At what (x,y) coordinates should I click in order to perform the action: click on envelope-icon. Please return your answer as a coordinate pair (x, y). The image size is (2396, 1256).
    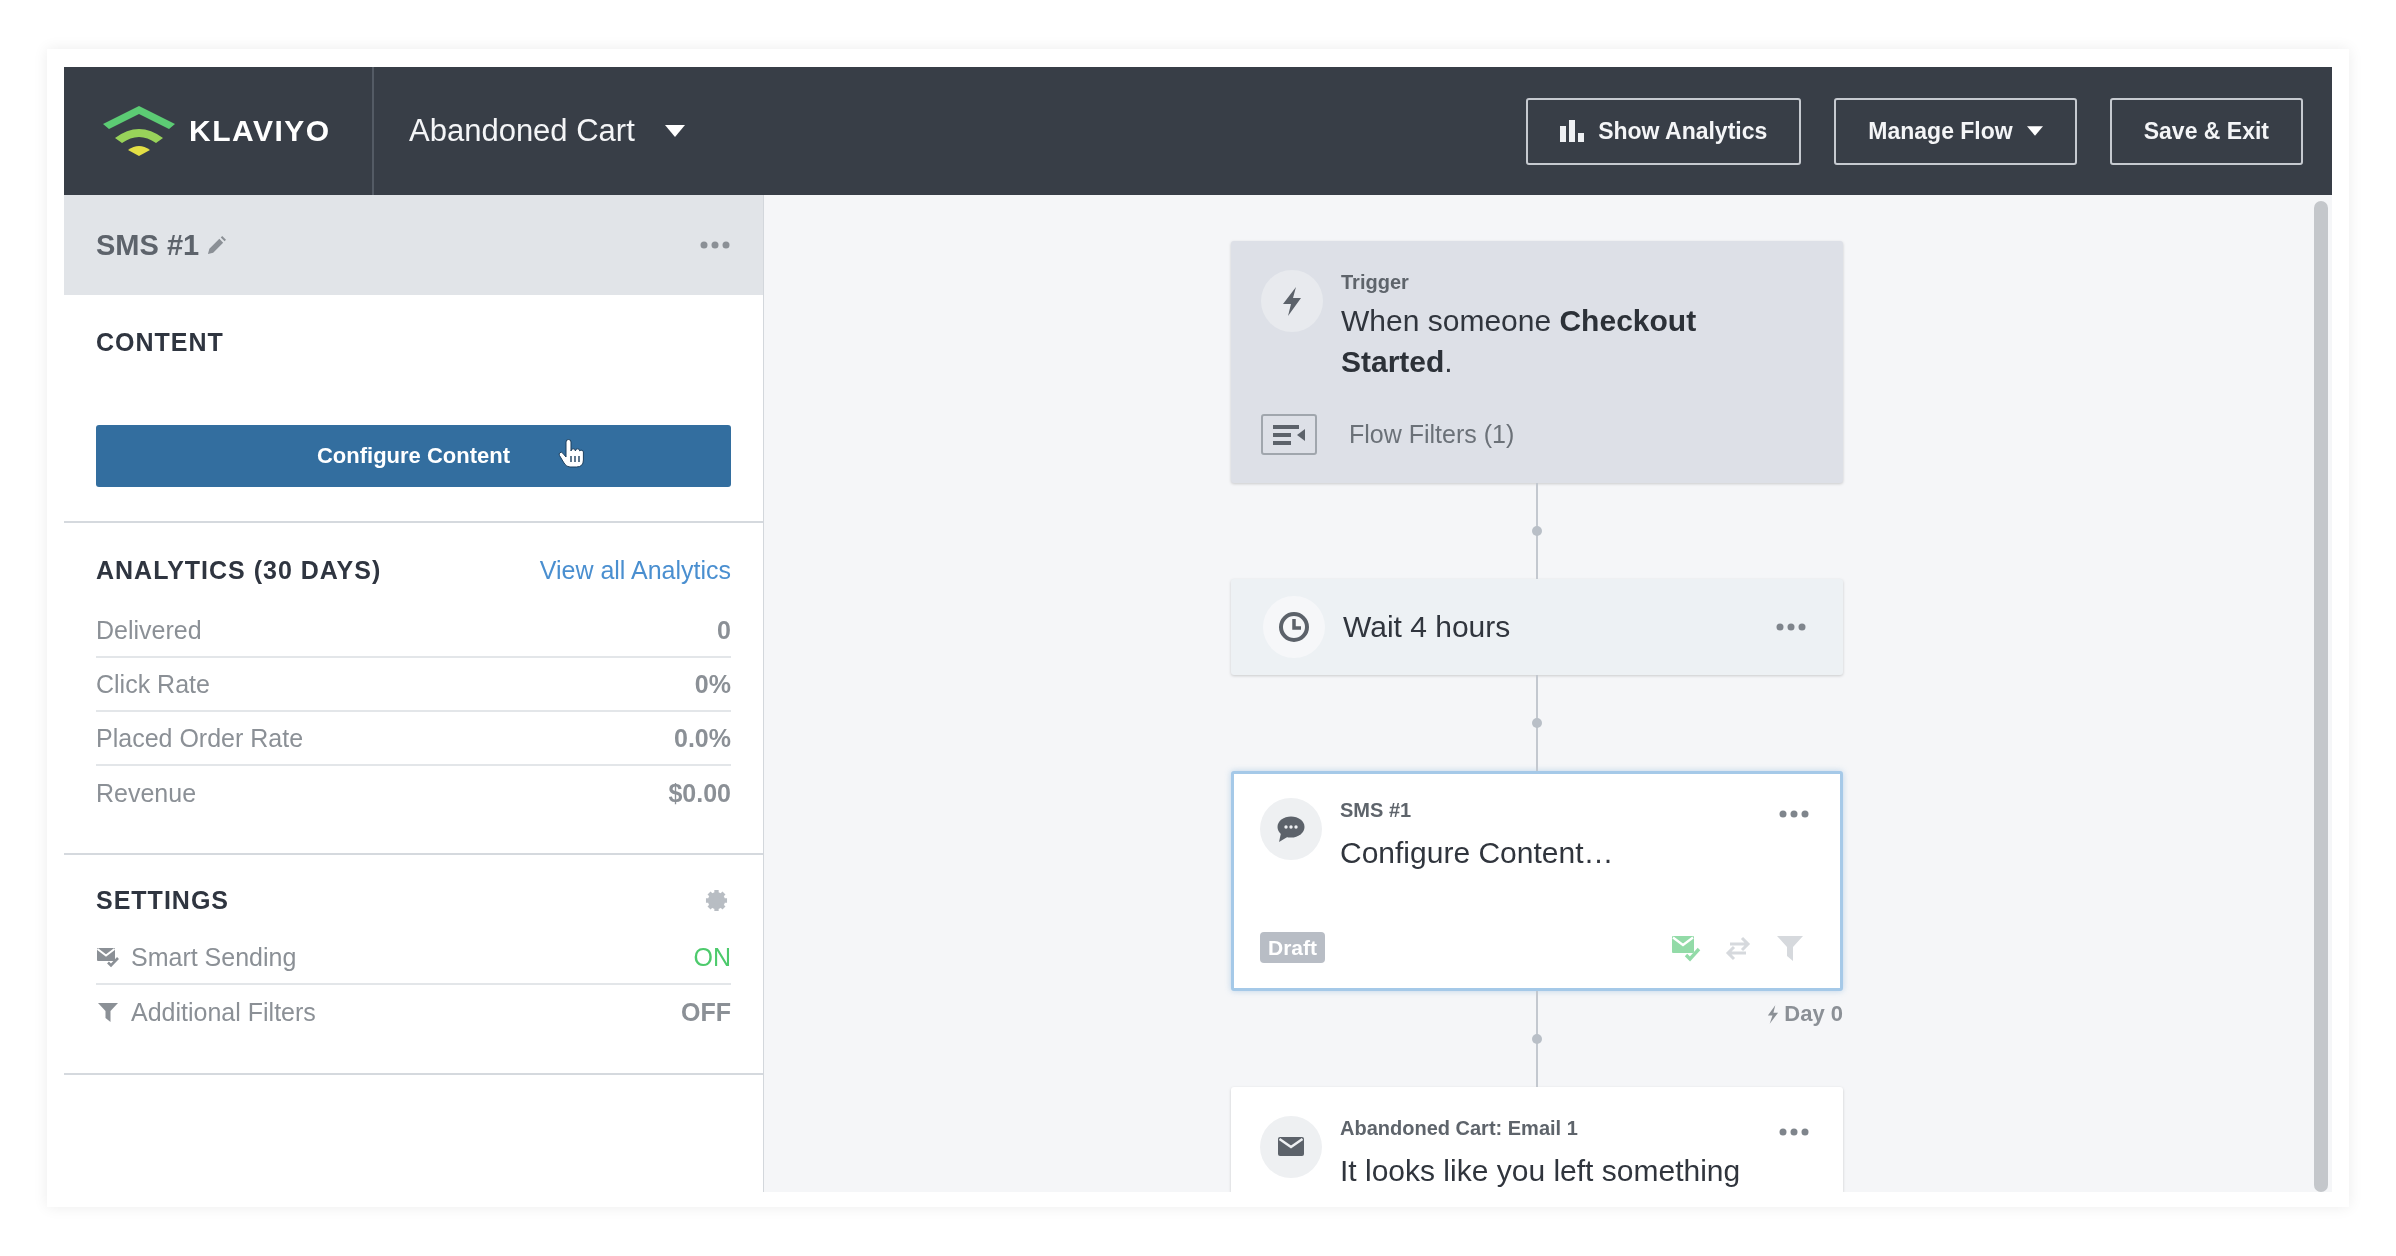
    Looking at the image, I should click on (1291, 1147).